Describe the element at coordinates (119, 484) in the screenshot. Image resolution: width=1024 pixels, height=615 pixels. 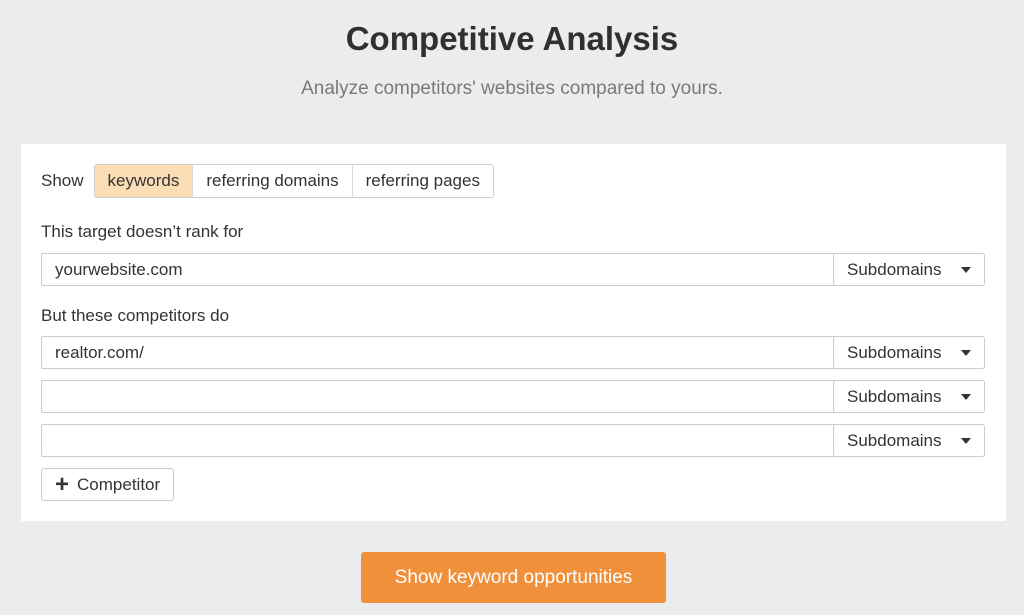
I see `add-competitor-label: Competitor` at that location.